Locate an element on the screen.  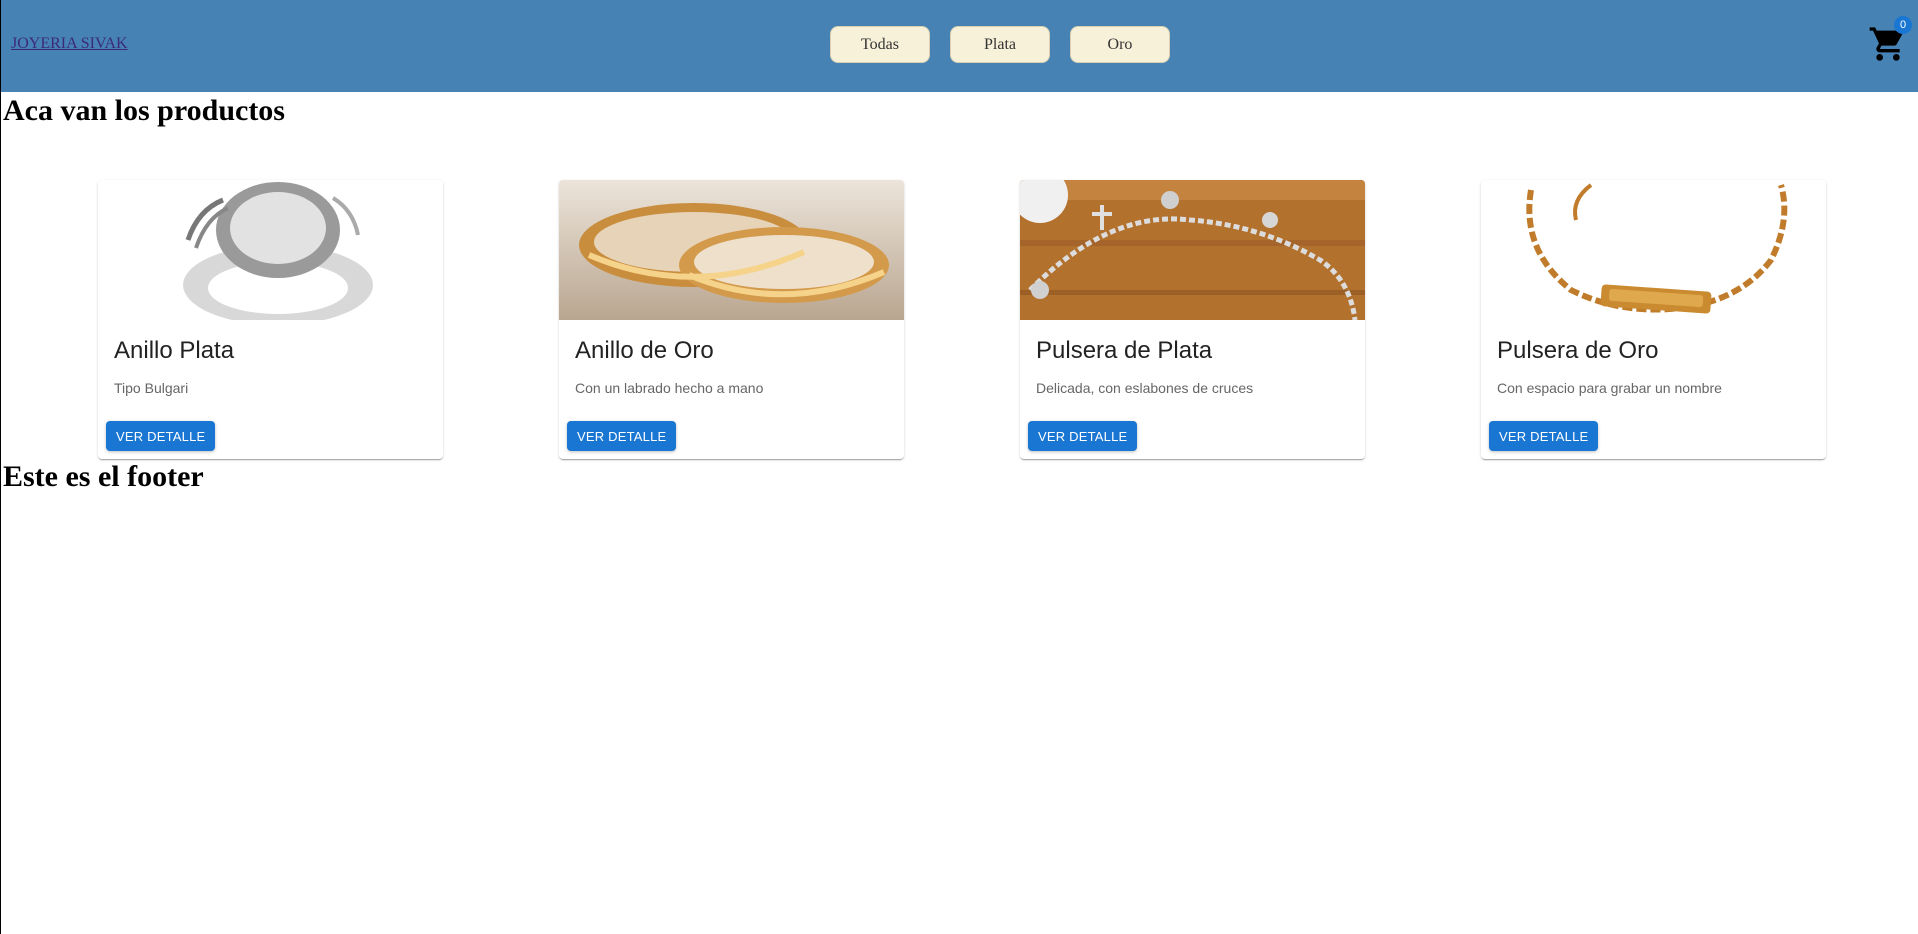
product-card: Anillo Plata Tipo Bulgari VER DETALLE is located at coordinates (270, 319).